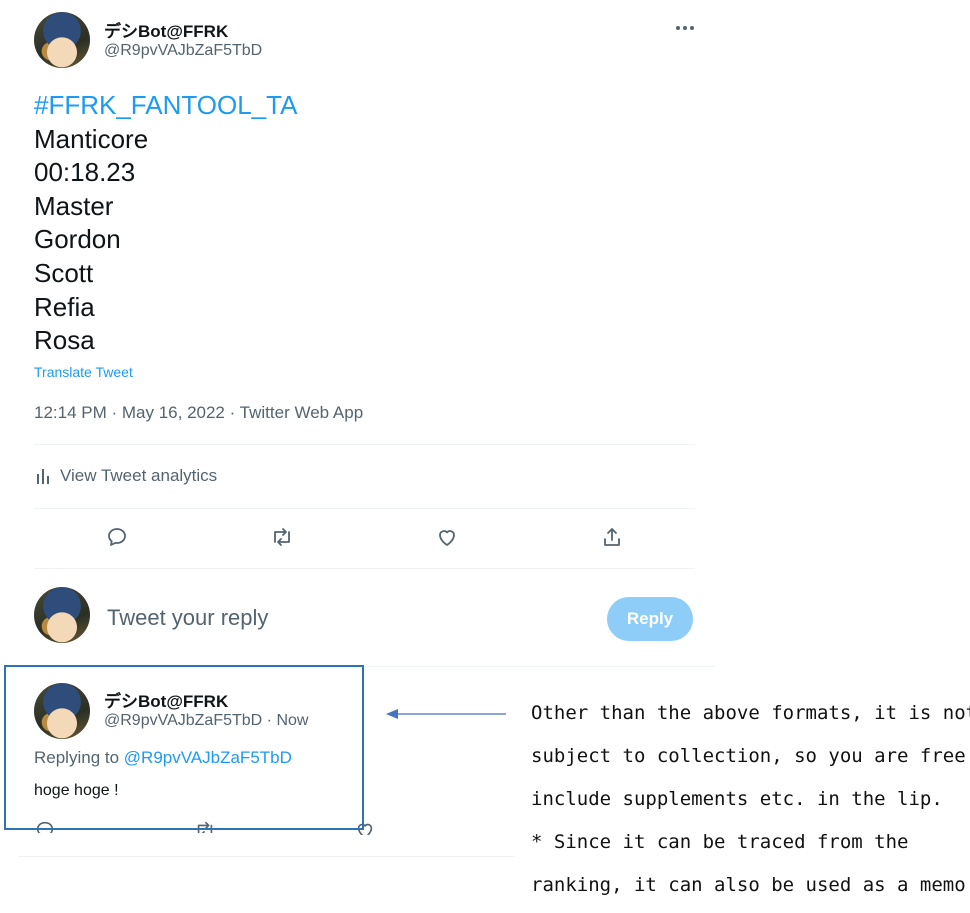  I want to click on annotation-line: * Since it can be traced from the, so click(720, 842).